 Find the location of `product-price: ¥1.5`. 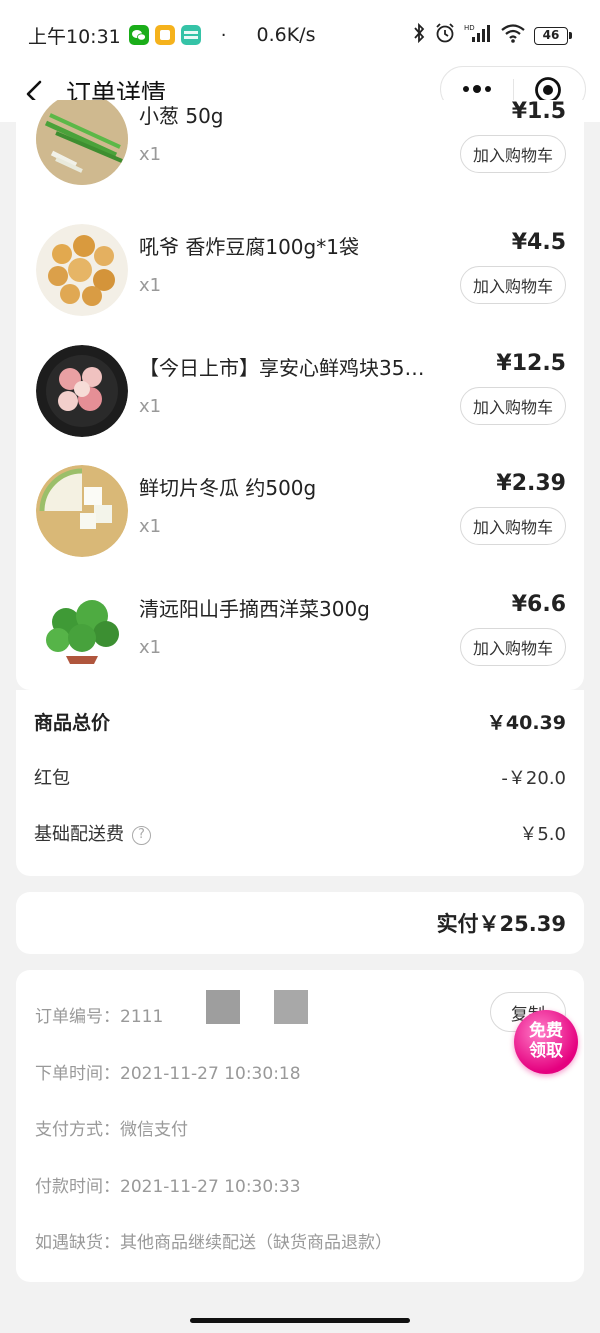

product-price: ¥1.5 is located at coordinates (538, 112).